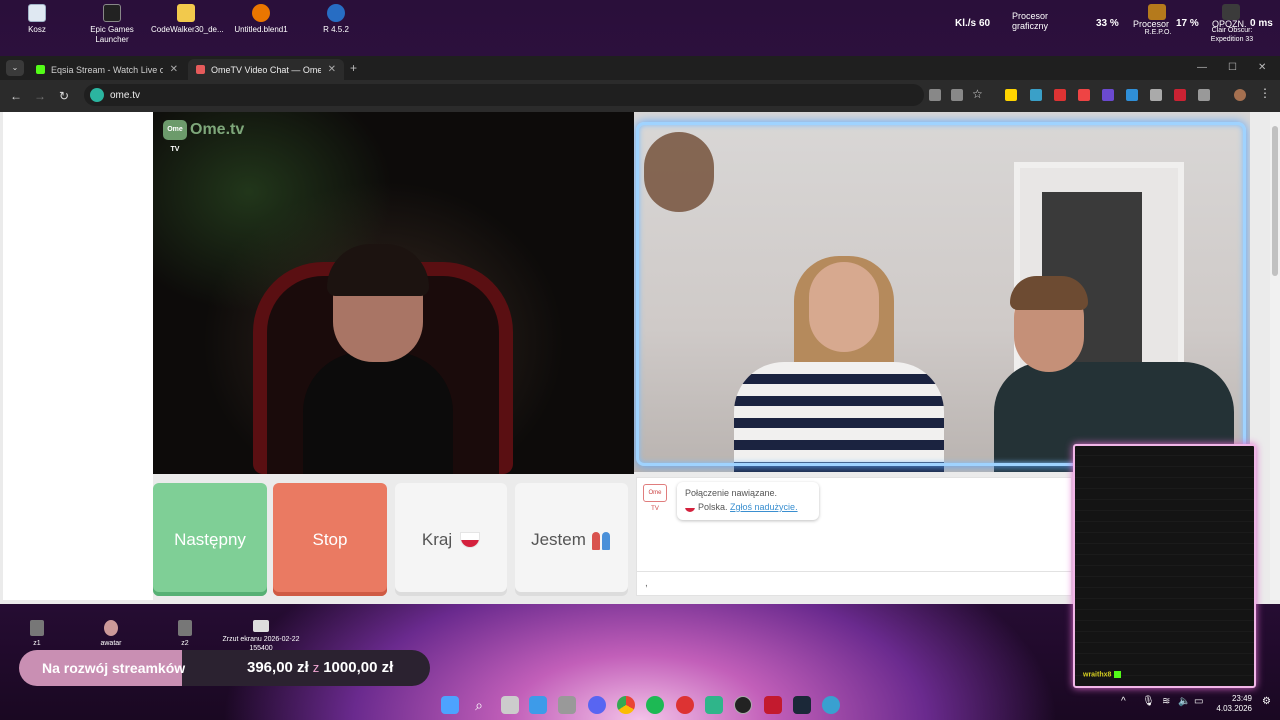  I want to click on chat-input: ,, so click(855, 583).